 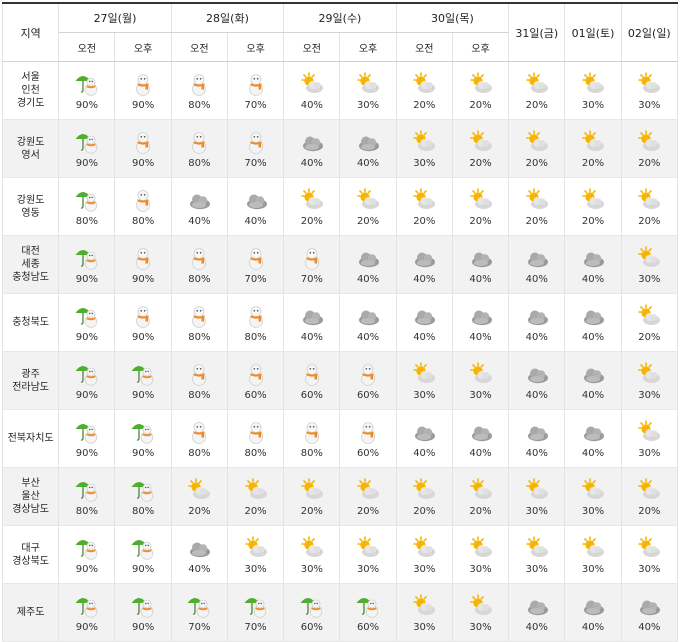 What do you see at coordinates (30, 32) in the screenshot?
I see `region-column-header: 지역` at bounding box center [30, 32].